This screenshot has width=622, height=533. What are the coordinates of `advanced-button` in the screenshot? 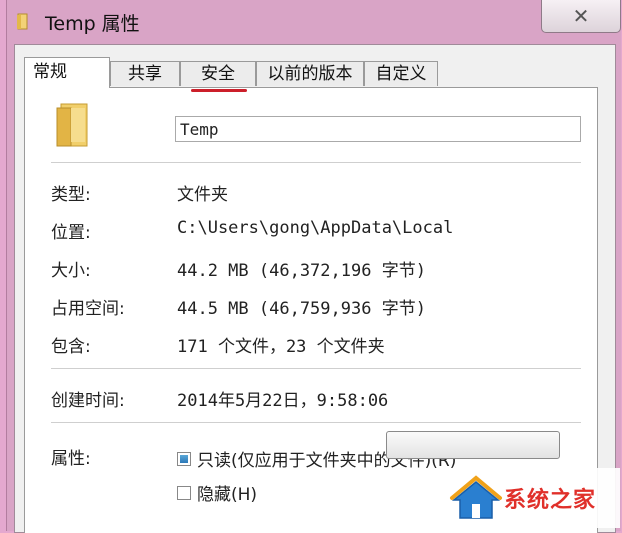 It's located at (473, 445).